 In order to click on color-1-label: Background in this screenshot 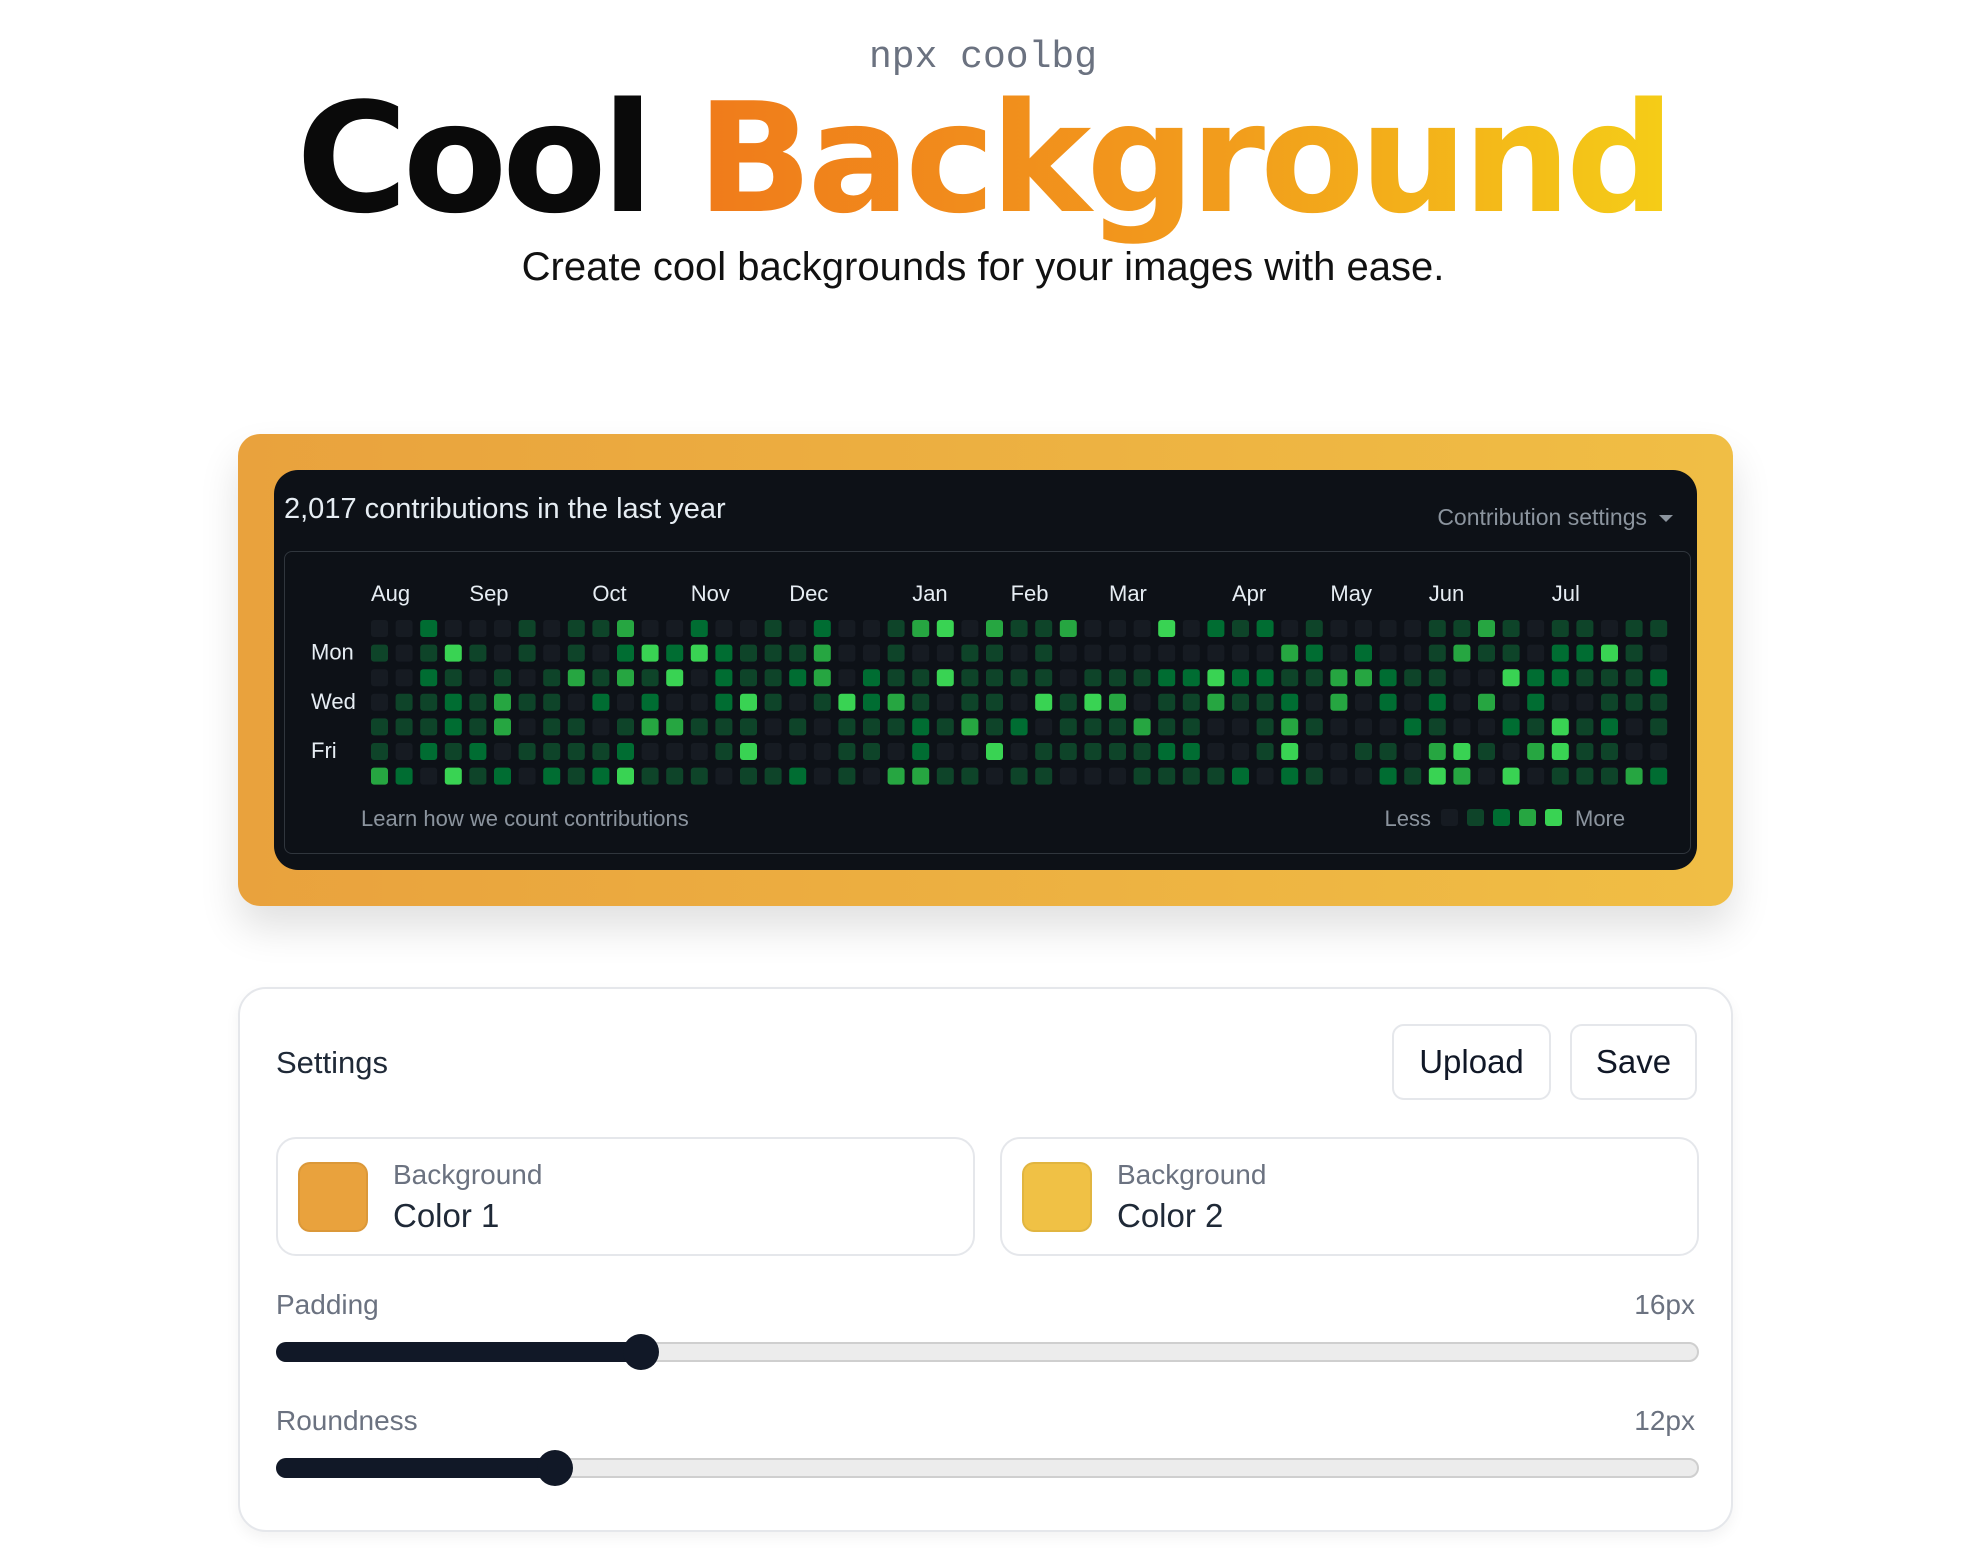, I will do `click(468, 1174)`.